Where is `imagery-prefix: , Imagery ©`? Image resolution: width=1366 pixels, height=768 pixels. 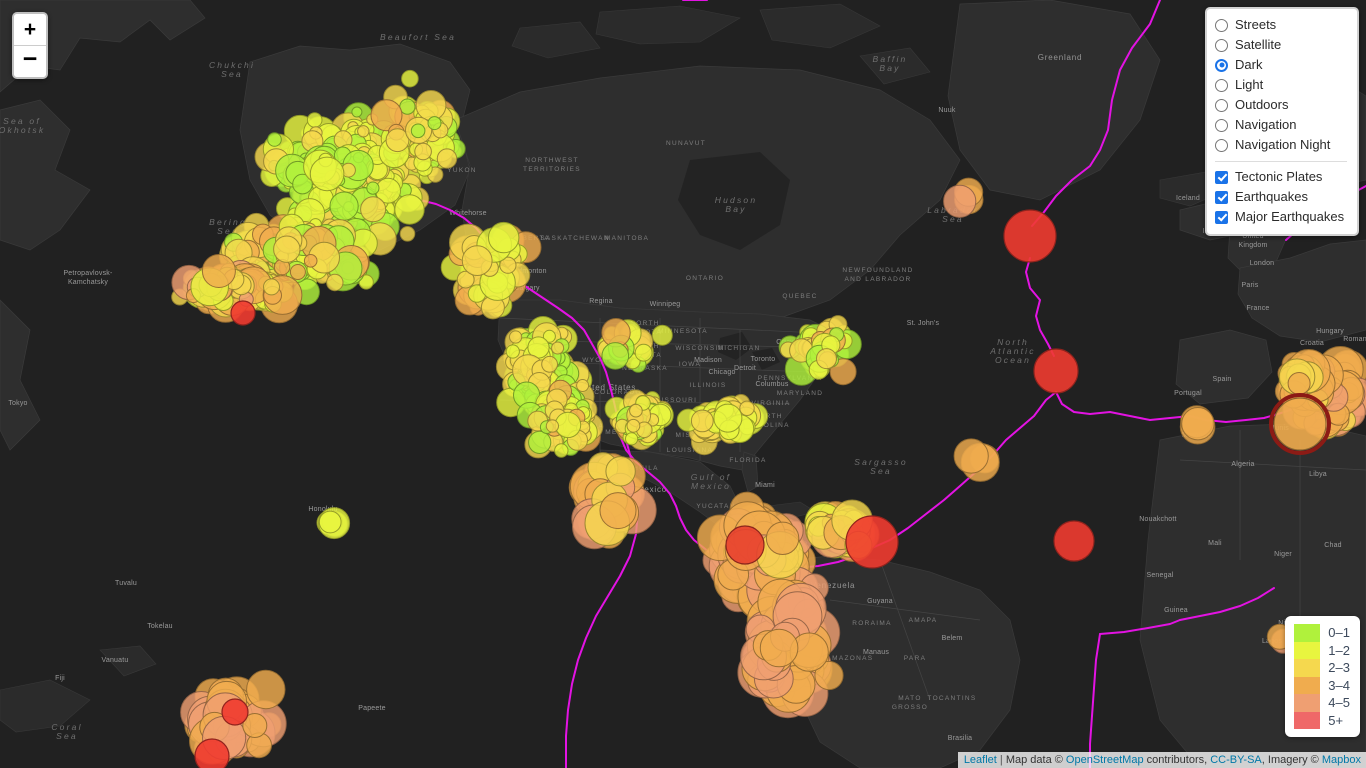 imagery-prefix: , Imagery © is located at coordinates (1291, 760).